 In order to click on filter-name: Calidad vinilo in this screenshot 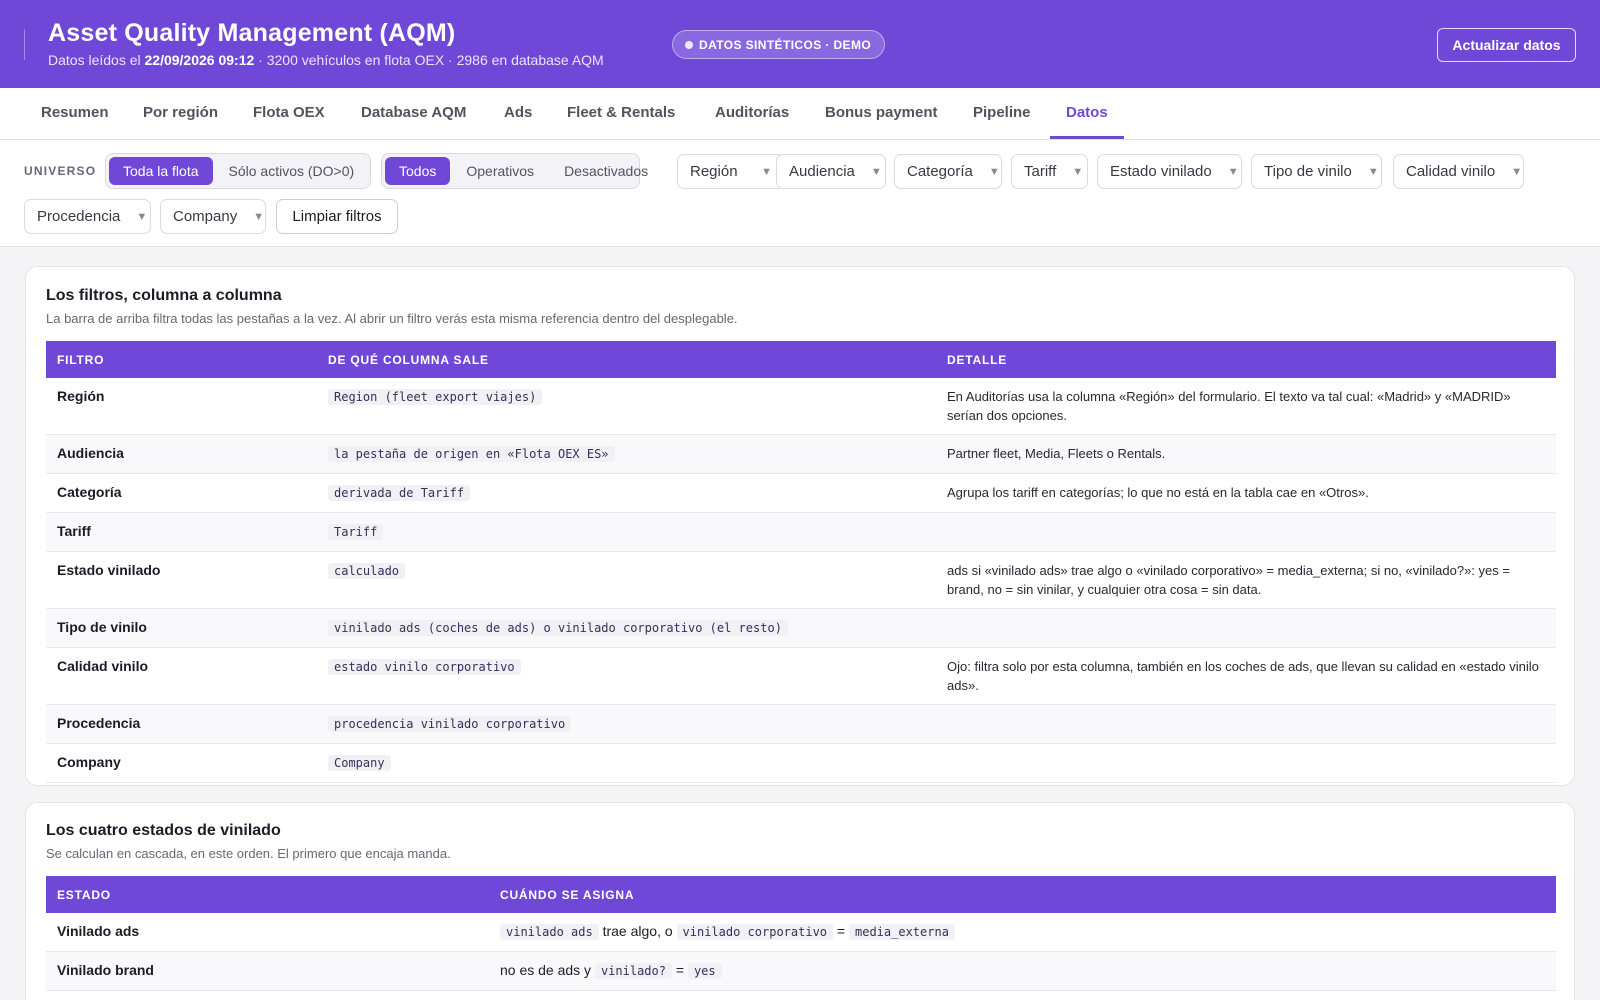, I will do `click(181, 676)`.